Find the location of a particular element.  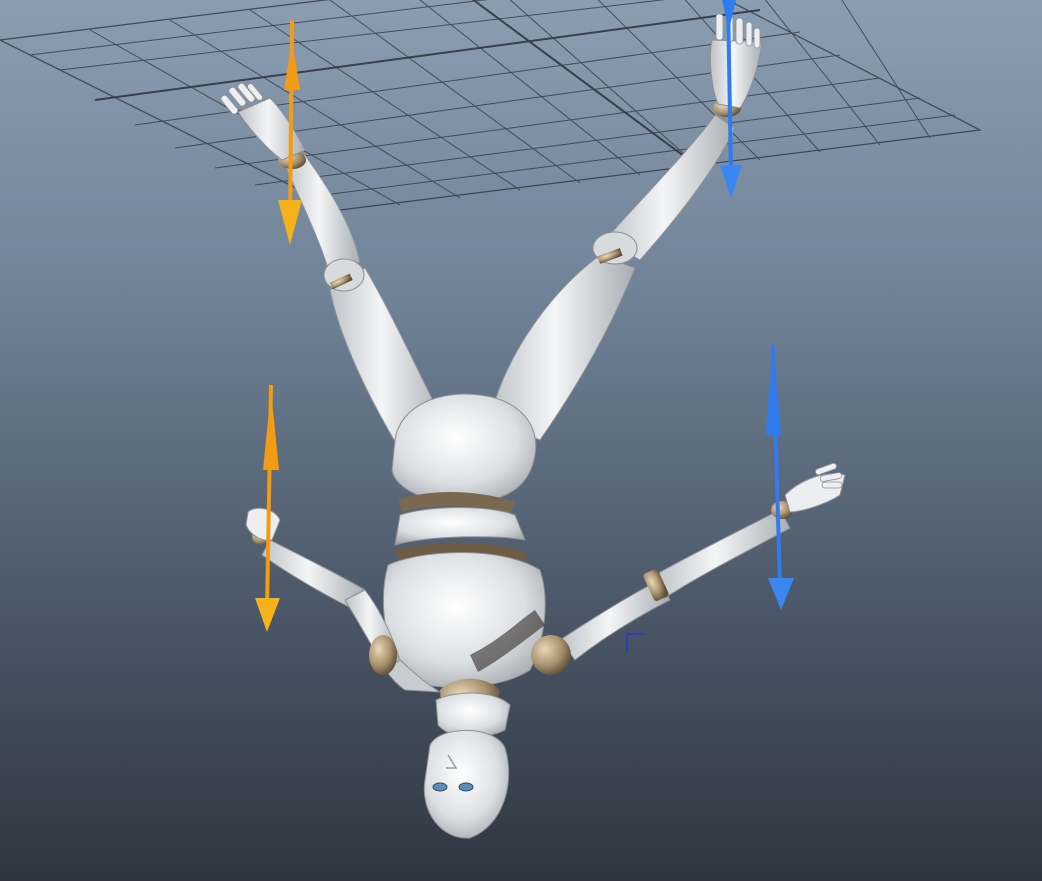

right-leg is located at coordinates (626, 227).